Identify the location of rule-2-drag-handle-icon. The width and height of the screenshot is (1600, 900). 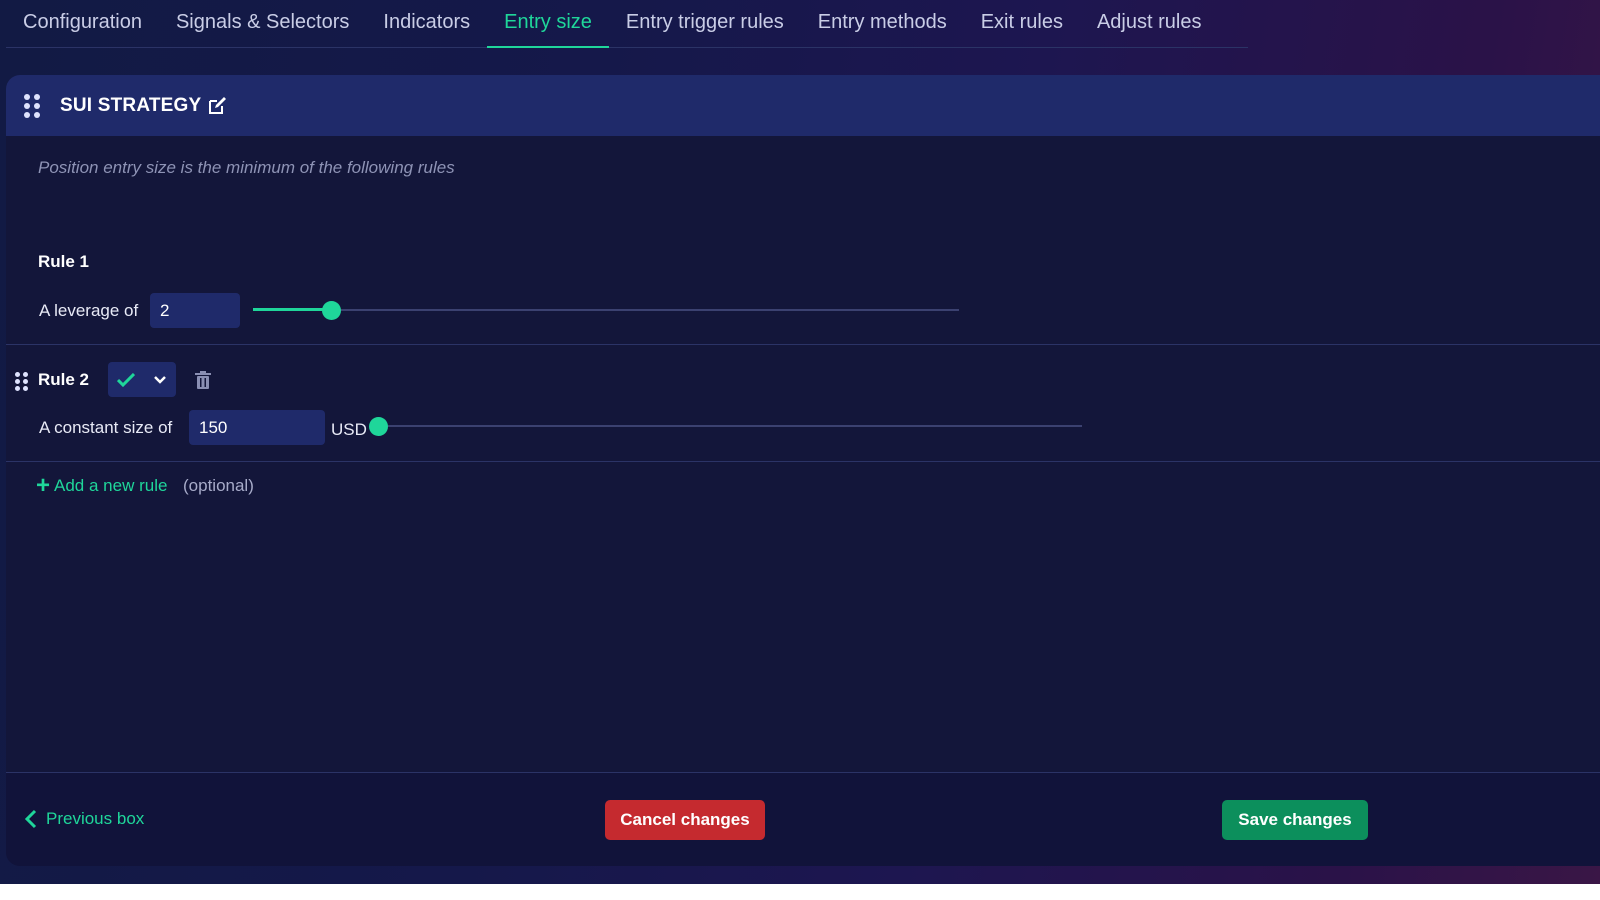
(23, 381).